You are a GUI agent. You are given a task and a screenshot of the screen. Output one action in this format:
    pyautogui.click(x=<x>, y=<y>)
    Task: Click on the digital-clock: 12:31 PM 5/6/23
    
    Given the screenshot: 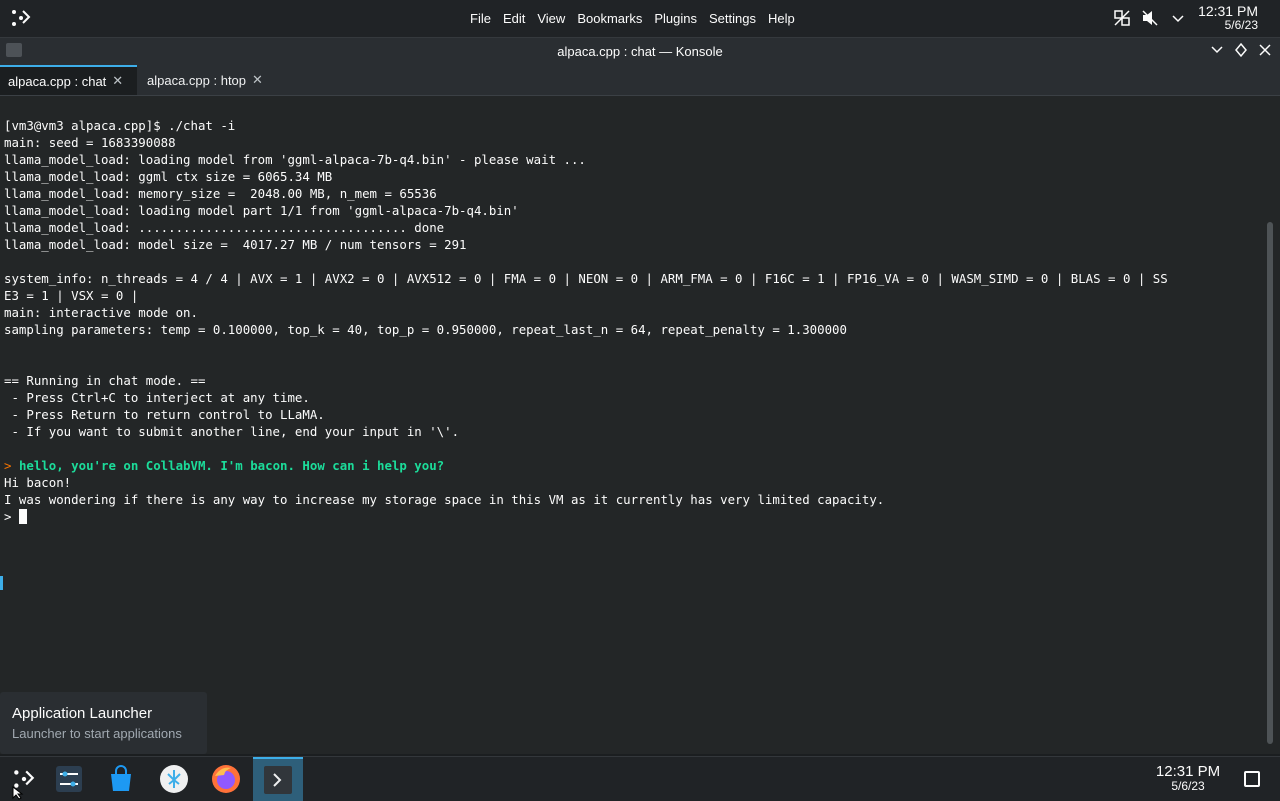 What is the action you would take?
    pyautogui.click(x=1228, y=18)
    